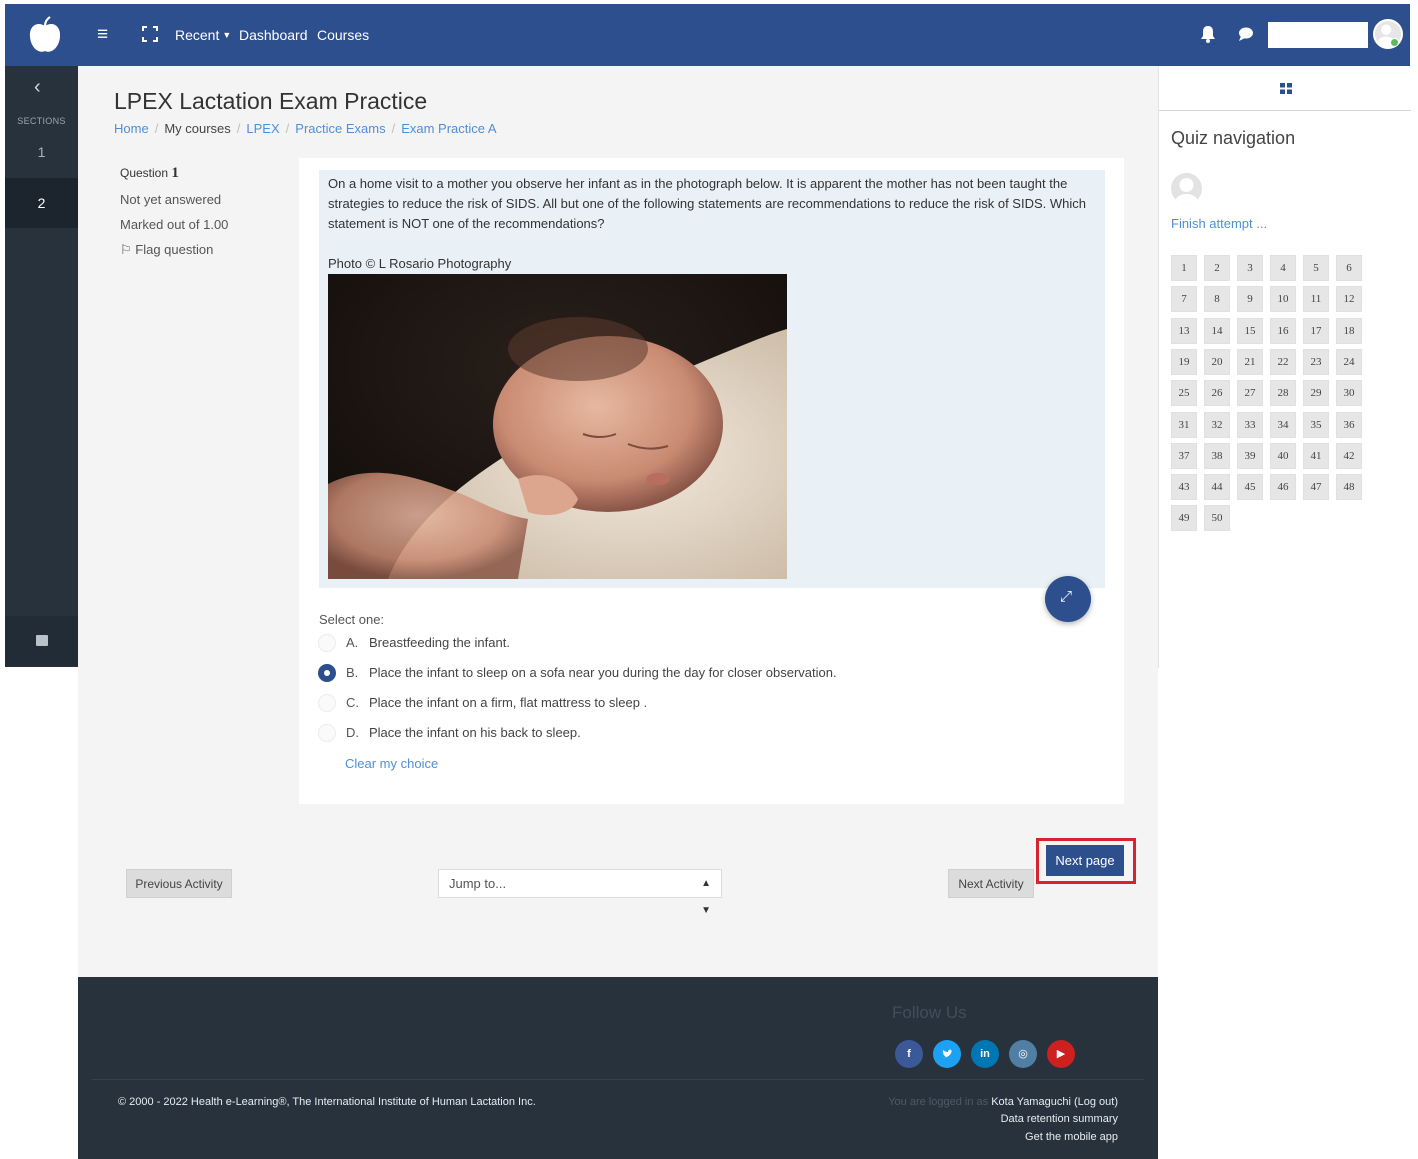  I want to click on quiz-nav-question-30: 30, so click(1349, 393).